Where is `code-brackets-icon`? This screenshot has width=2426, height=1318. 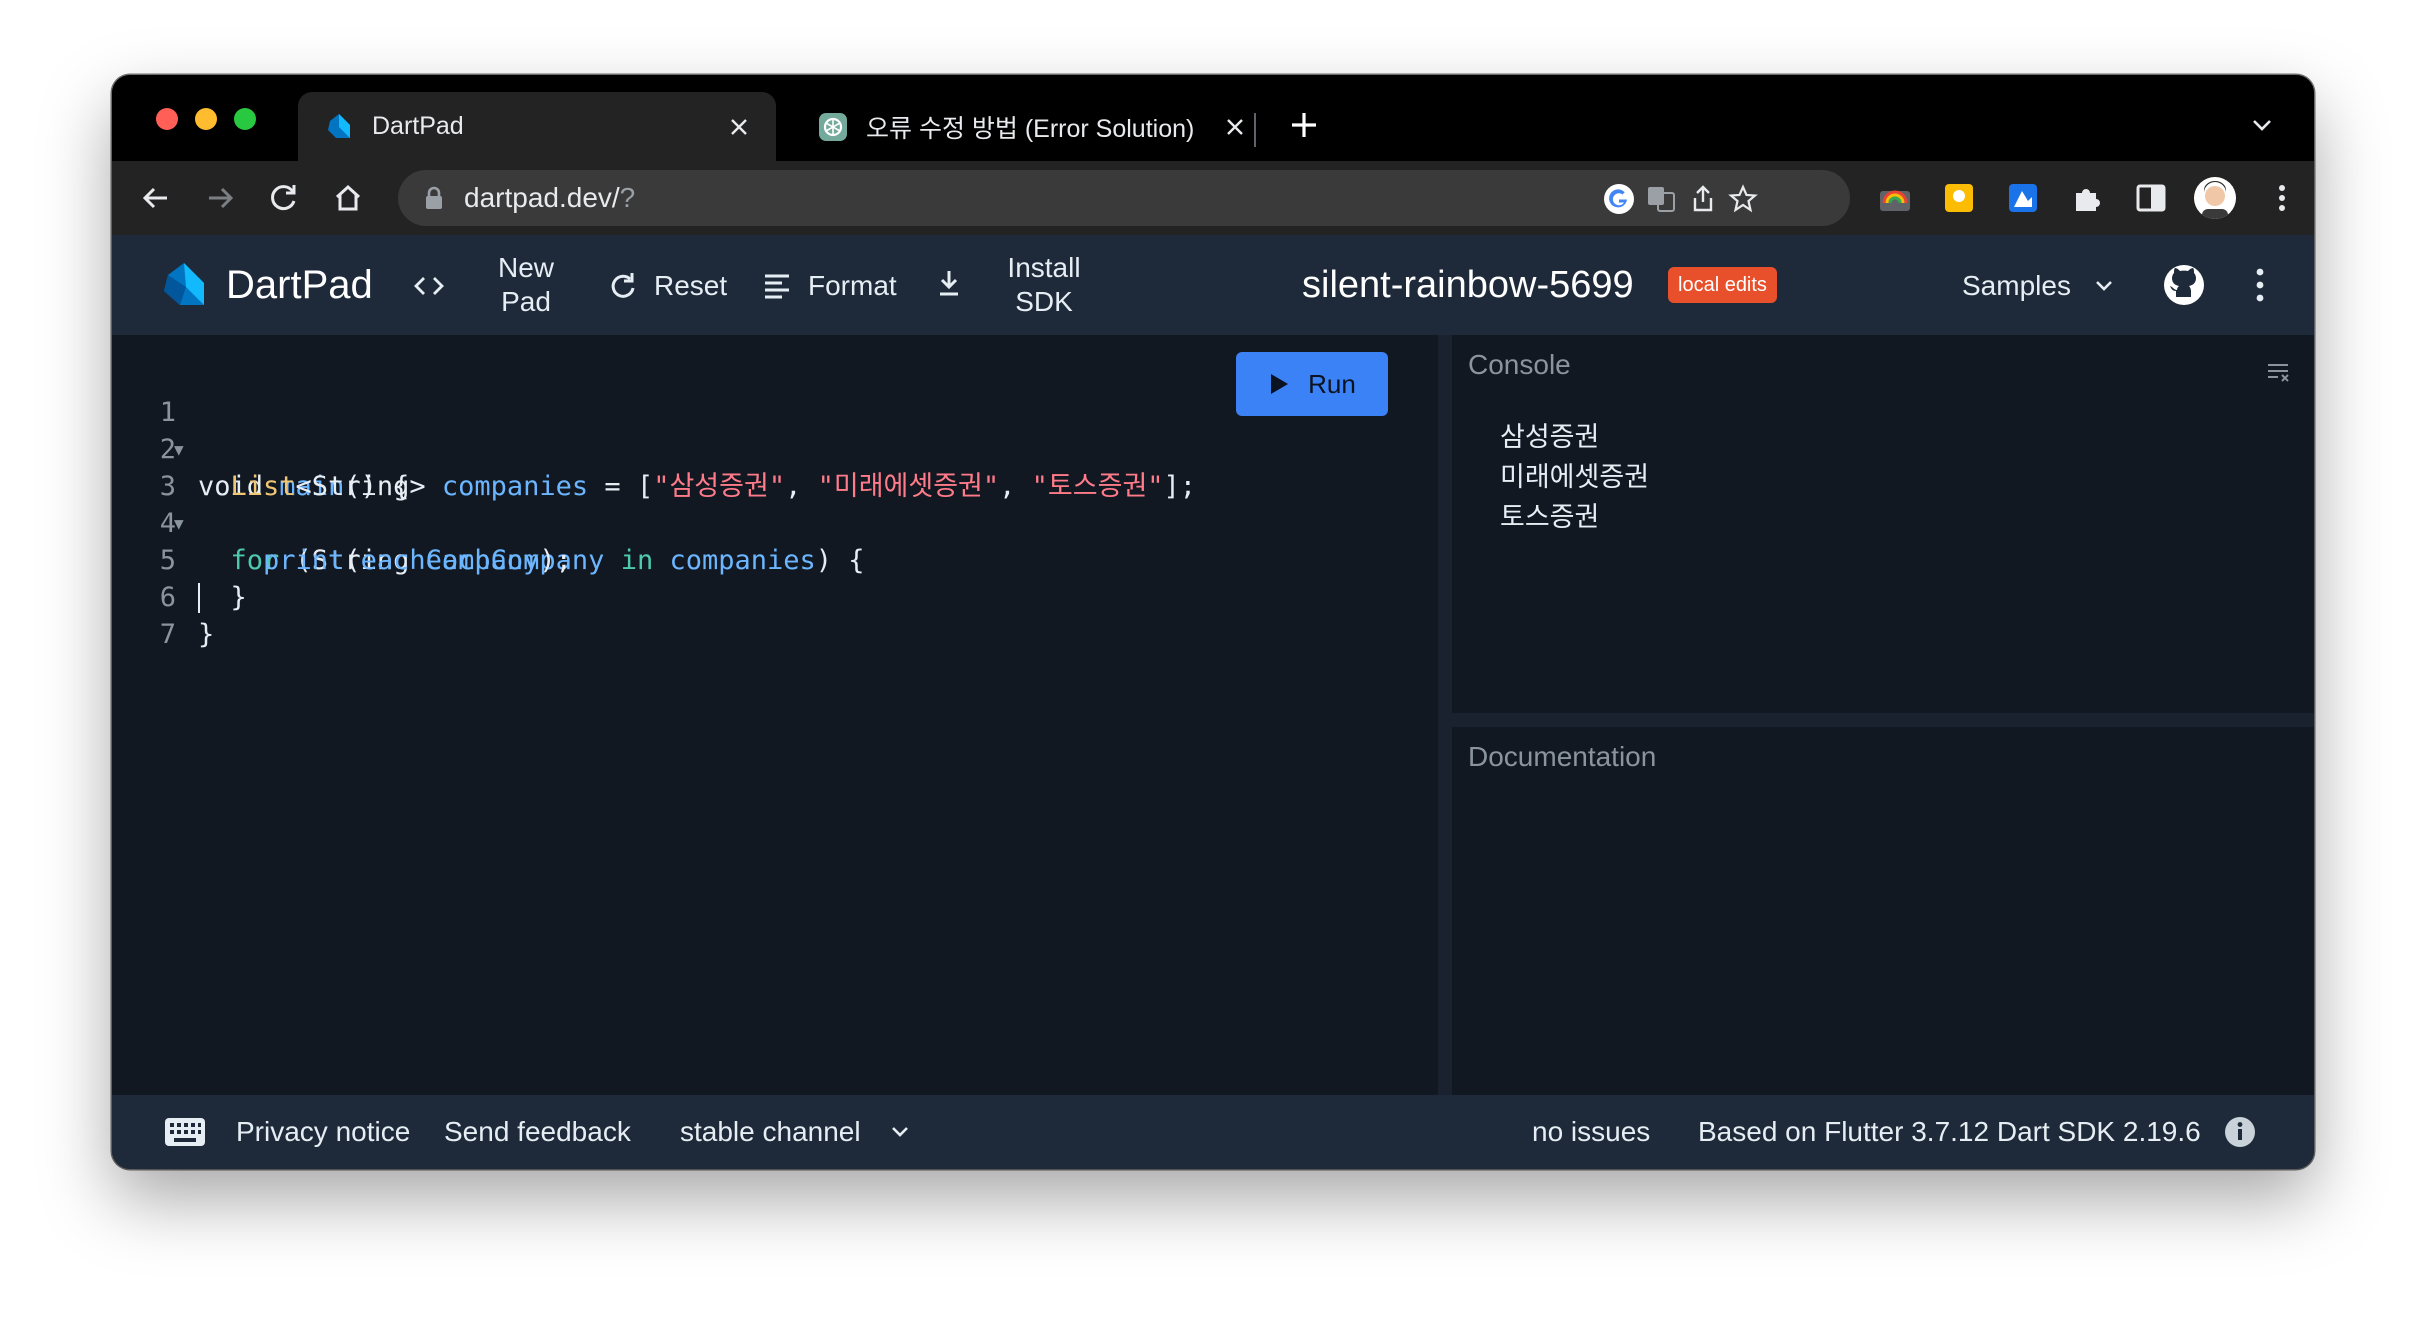 code-brackets-icon is located at coordinates (429, 286).